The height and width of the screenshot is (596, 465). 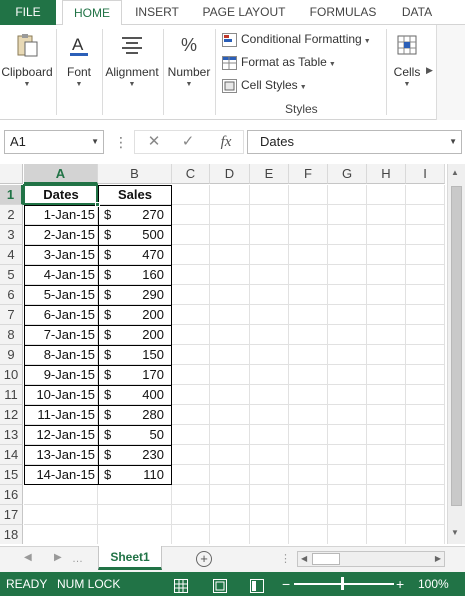 What do you see at coordinates (11, 455) in the screenshot?
I see `row-header-14: 14` at bounding box center [11, 455].